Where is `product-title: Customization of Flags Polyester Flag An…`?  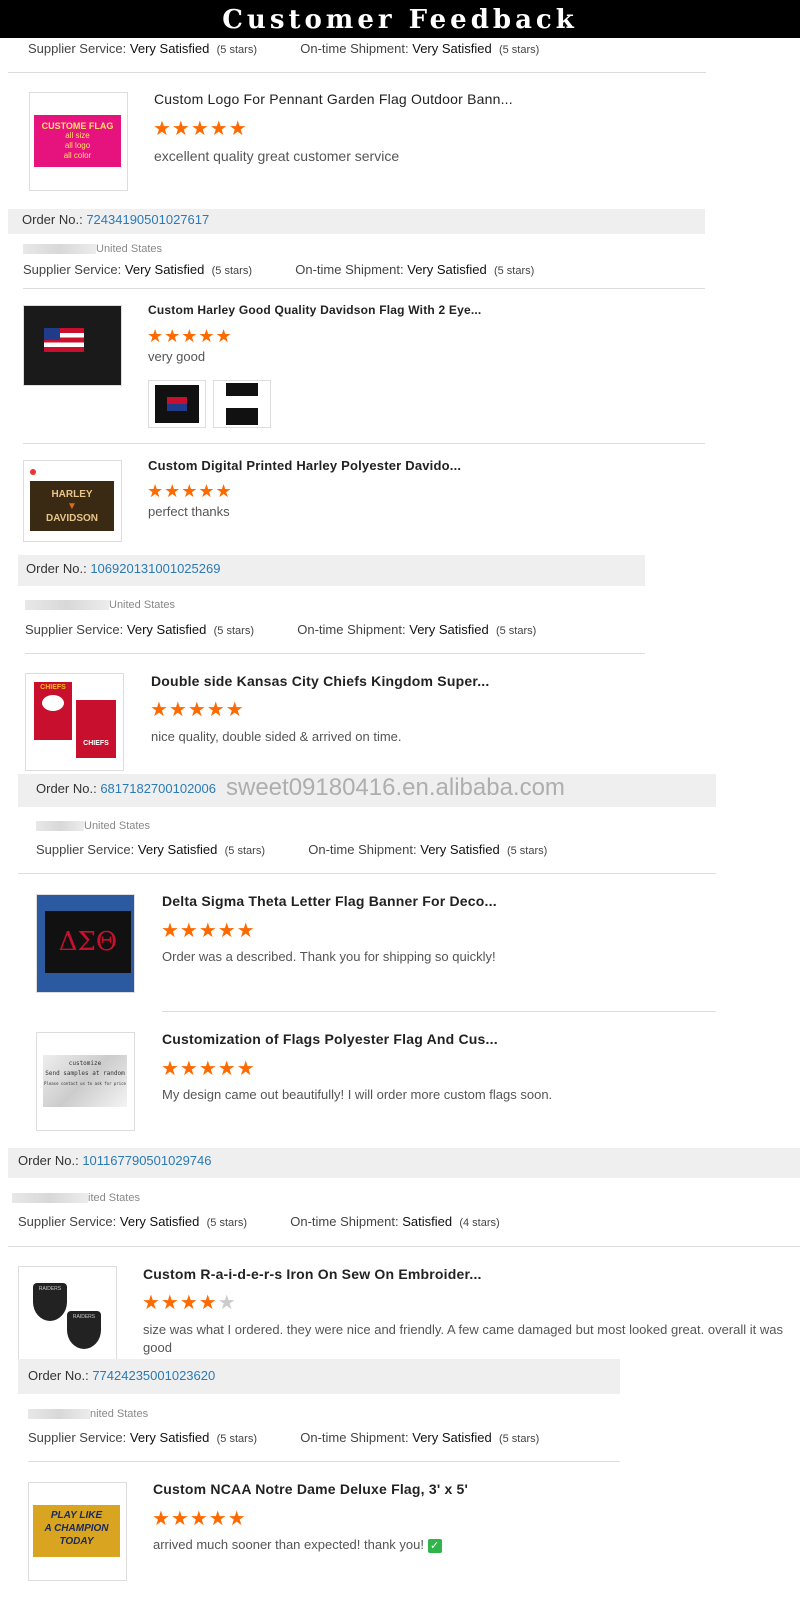
product-title: Customization of Flags Polyester Flag An… is located at coordinates (330, 1039).